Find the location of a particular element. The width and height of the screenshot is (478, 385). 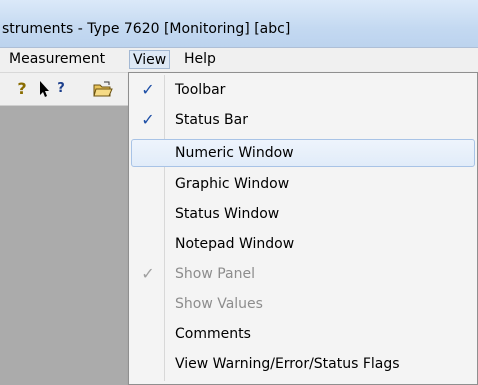

menu-help: Help is located at coordinates (200, 59).